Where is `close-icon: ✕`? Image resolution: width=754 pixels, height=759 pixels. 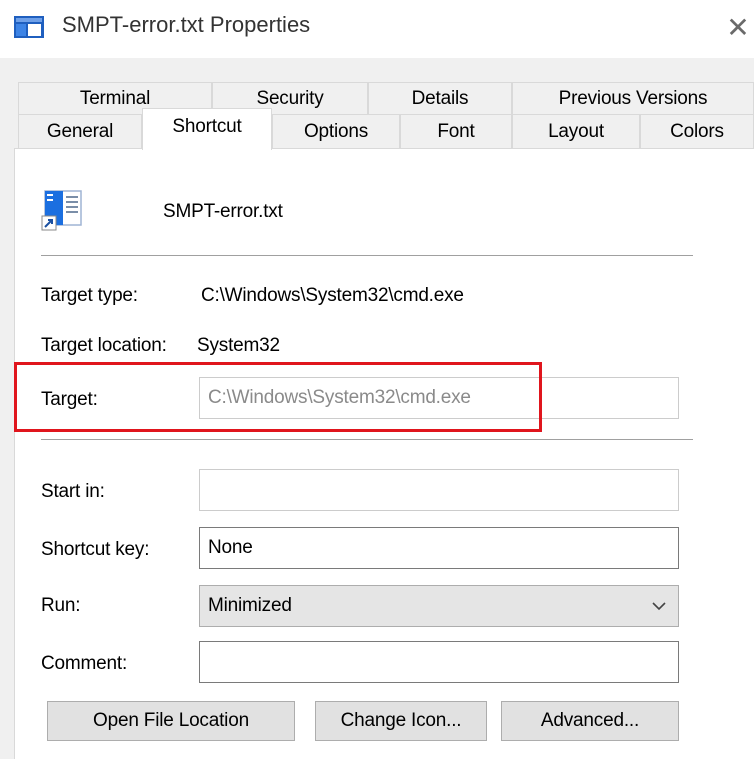
close-icon: ✕ is located at coordinates (738, 27).